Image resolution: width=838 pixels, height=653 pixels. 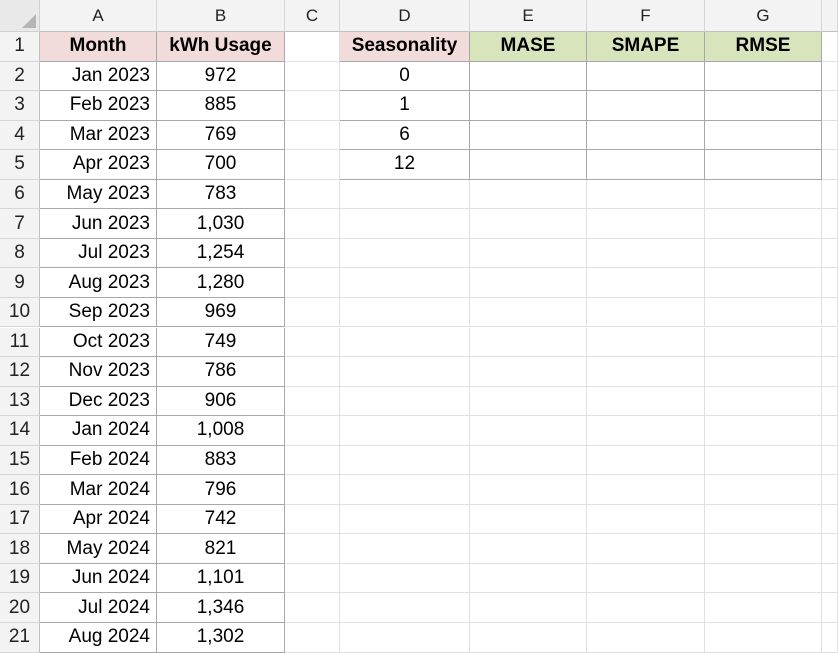 I want to click on month-cell: Jul 2023, so click(x=98, y=253).